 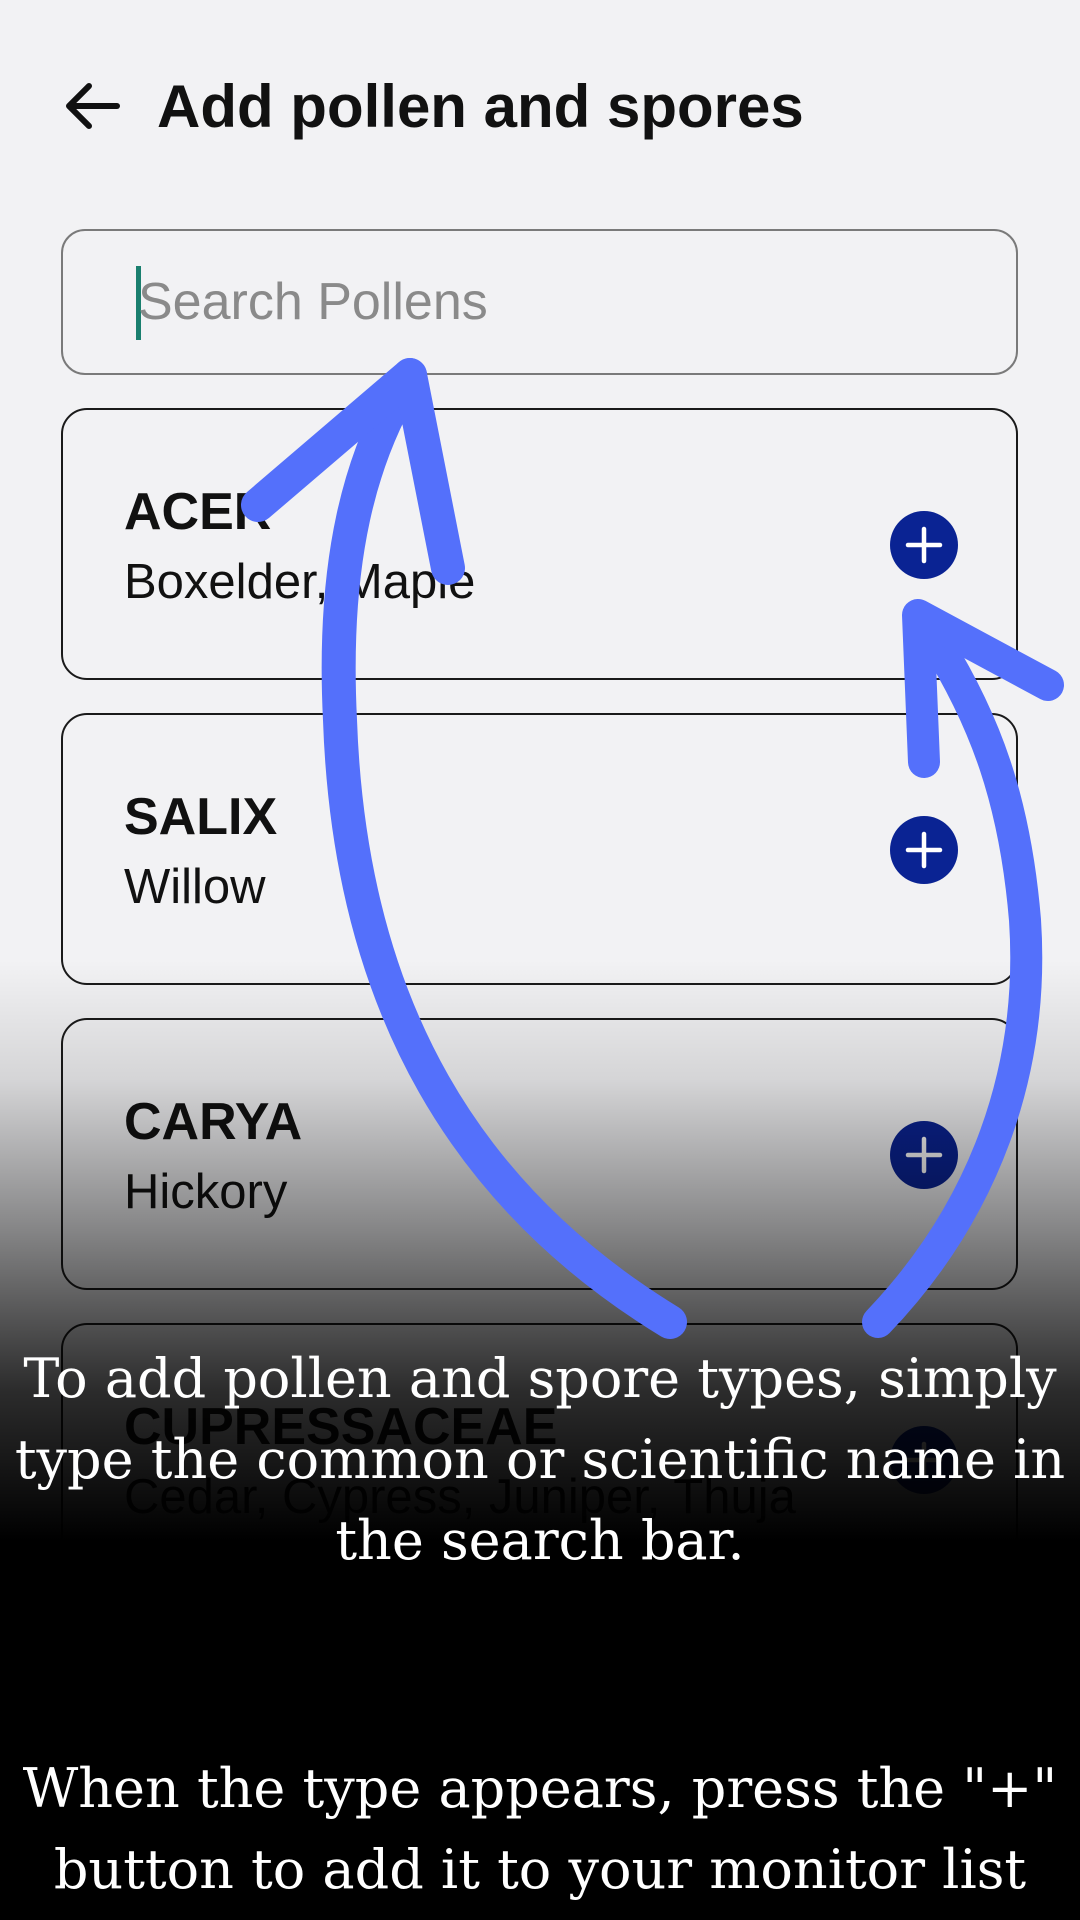 I want to click on pollen-scientific-name: ACER, so click(x=198, y=512).